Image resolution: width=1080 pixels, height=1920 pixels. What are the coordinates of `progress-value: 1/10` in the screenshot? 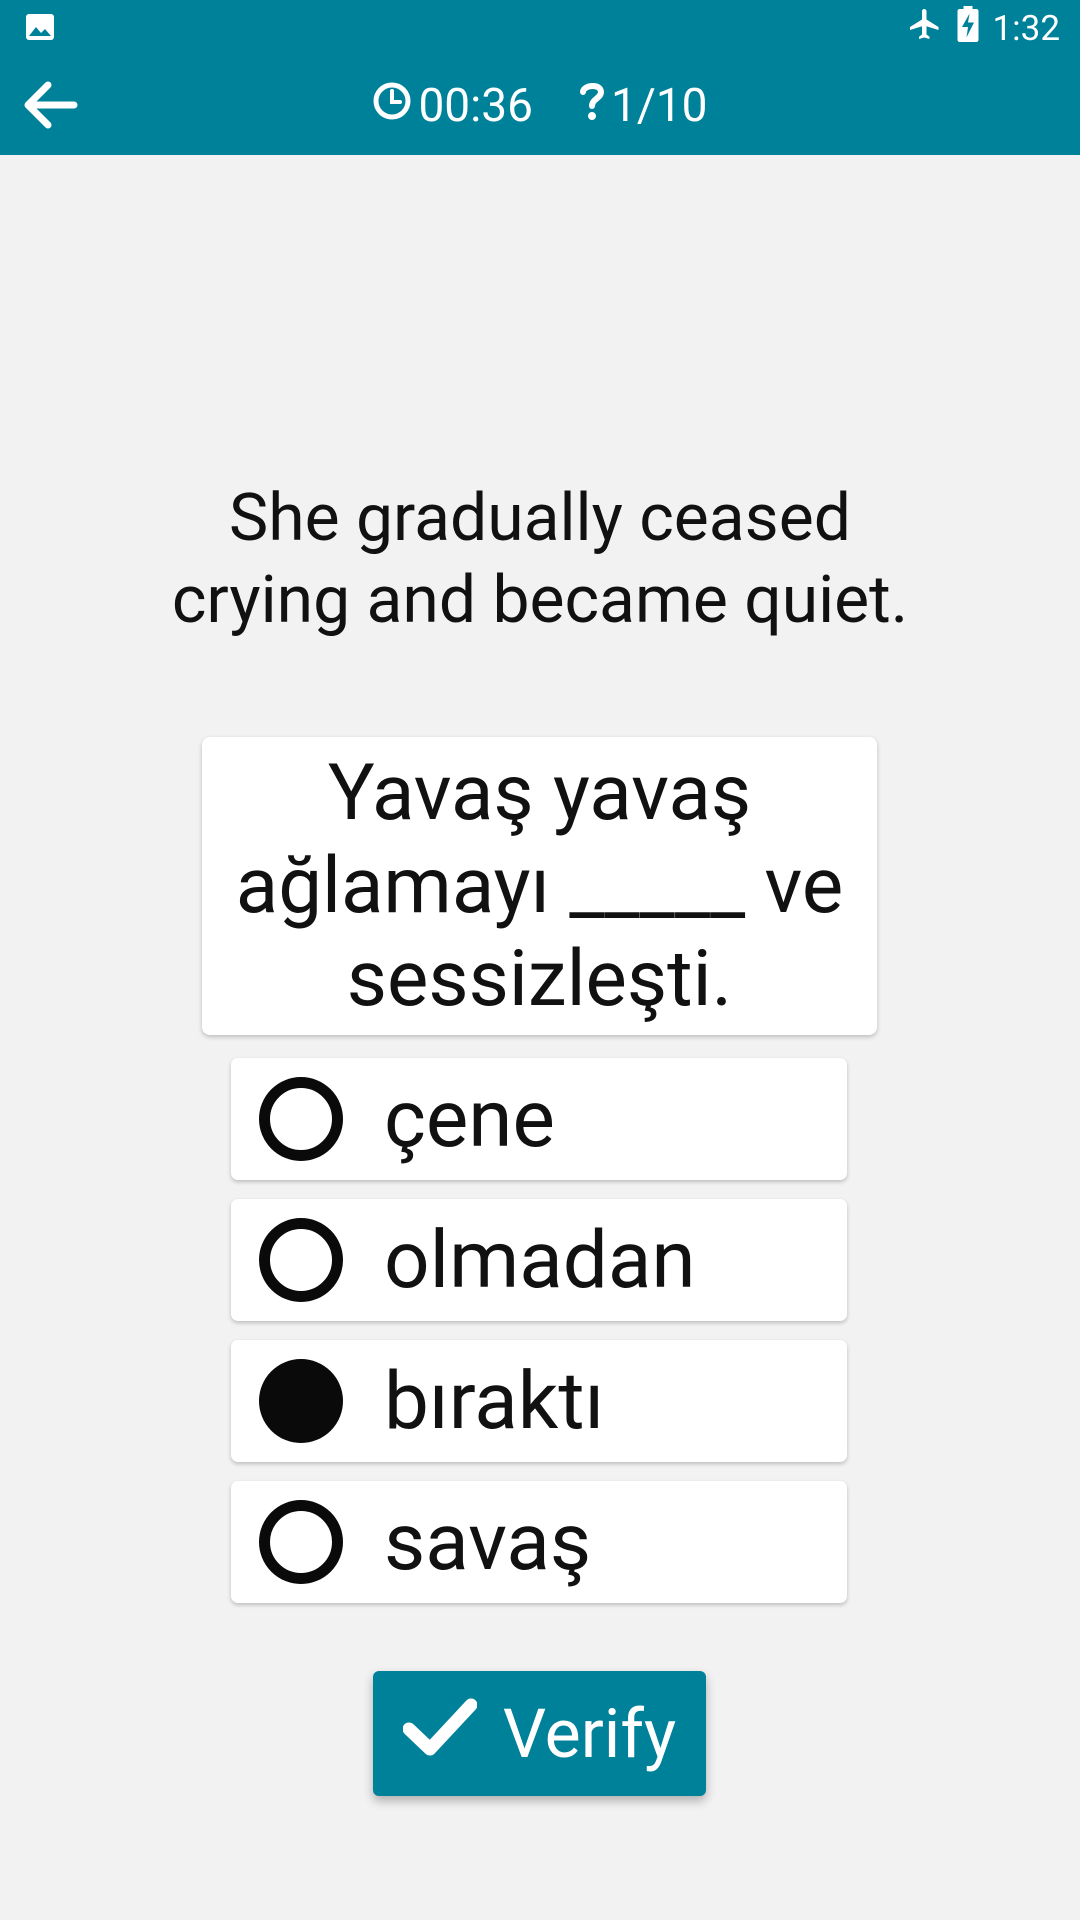 It's located at (659, 106).